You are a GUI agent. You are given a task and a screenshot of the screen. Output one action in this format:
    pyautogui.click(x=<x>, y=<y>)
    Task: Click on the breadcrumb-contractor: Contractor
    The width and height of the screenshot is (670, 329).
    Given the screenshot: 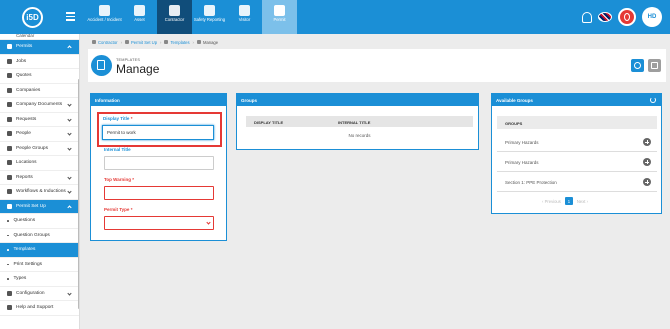 What is the action you would take?
    pyautogui.click(x=108, y=42)
    